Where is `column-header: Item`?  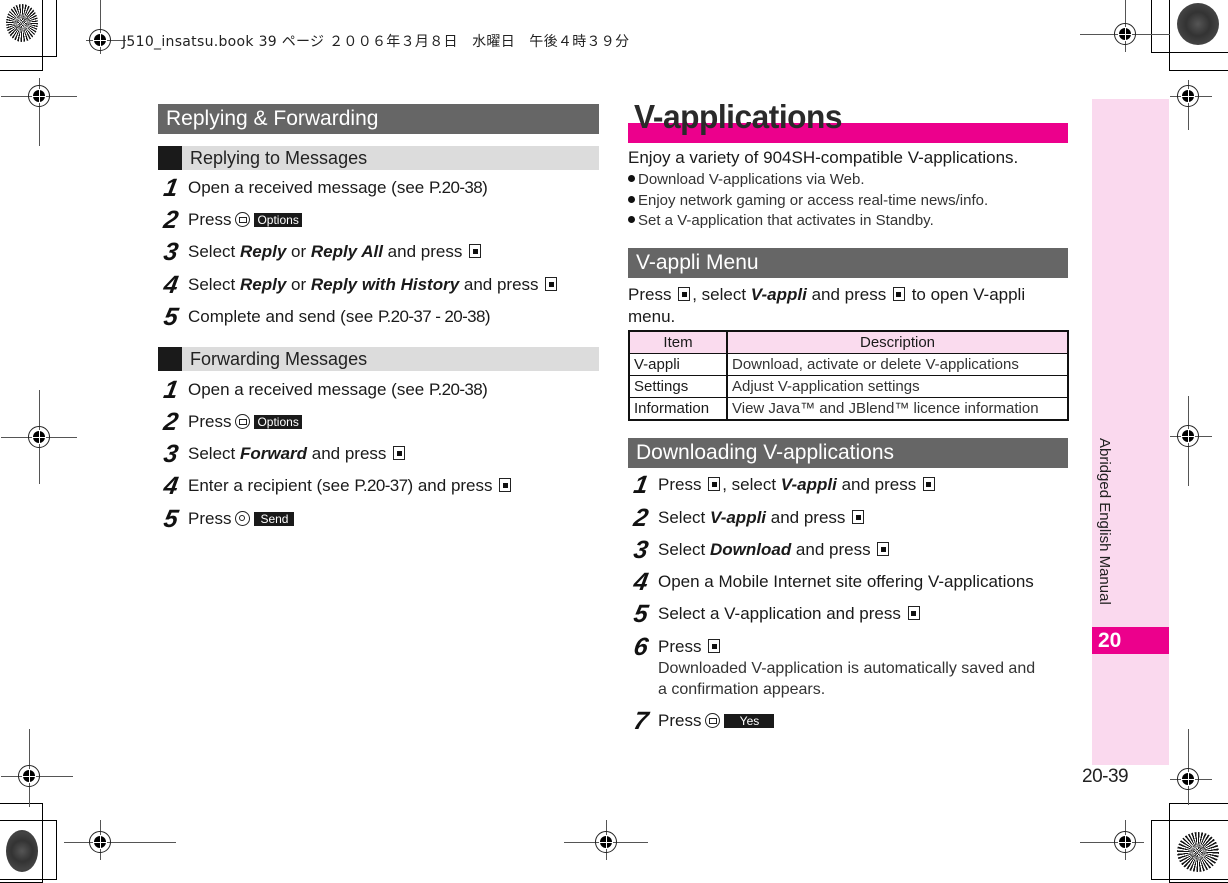 column-header: Item is located at coordinates (678, 342).